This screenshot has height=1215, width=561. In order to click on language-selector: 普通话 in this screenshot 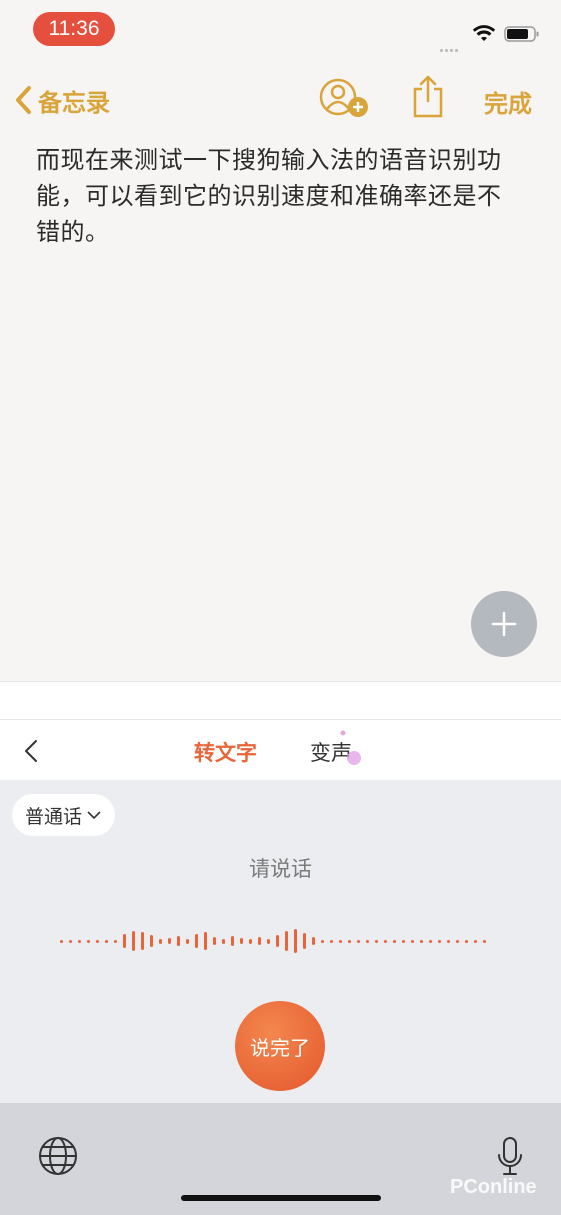, I will do `click(63, 815)`.